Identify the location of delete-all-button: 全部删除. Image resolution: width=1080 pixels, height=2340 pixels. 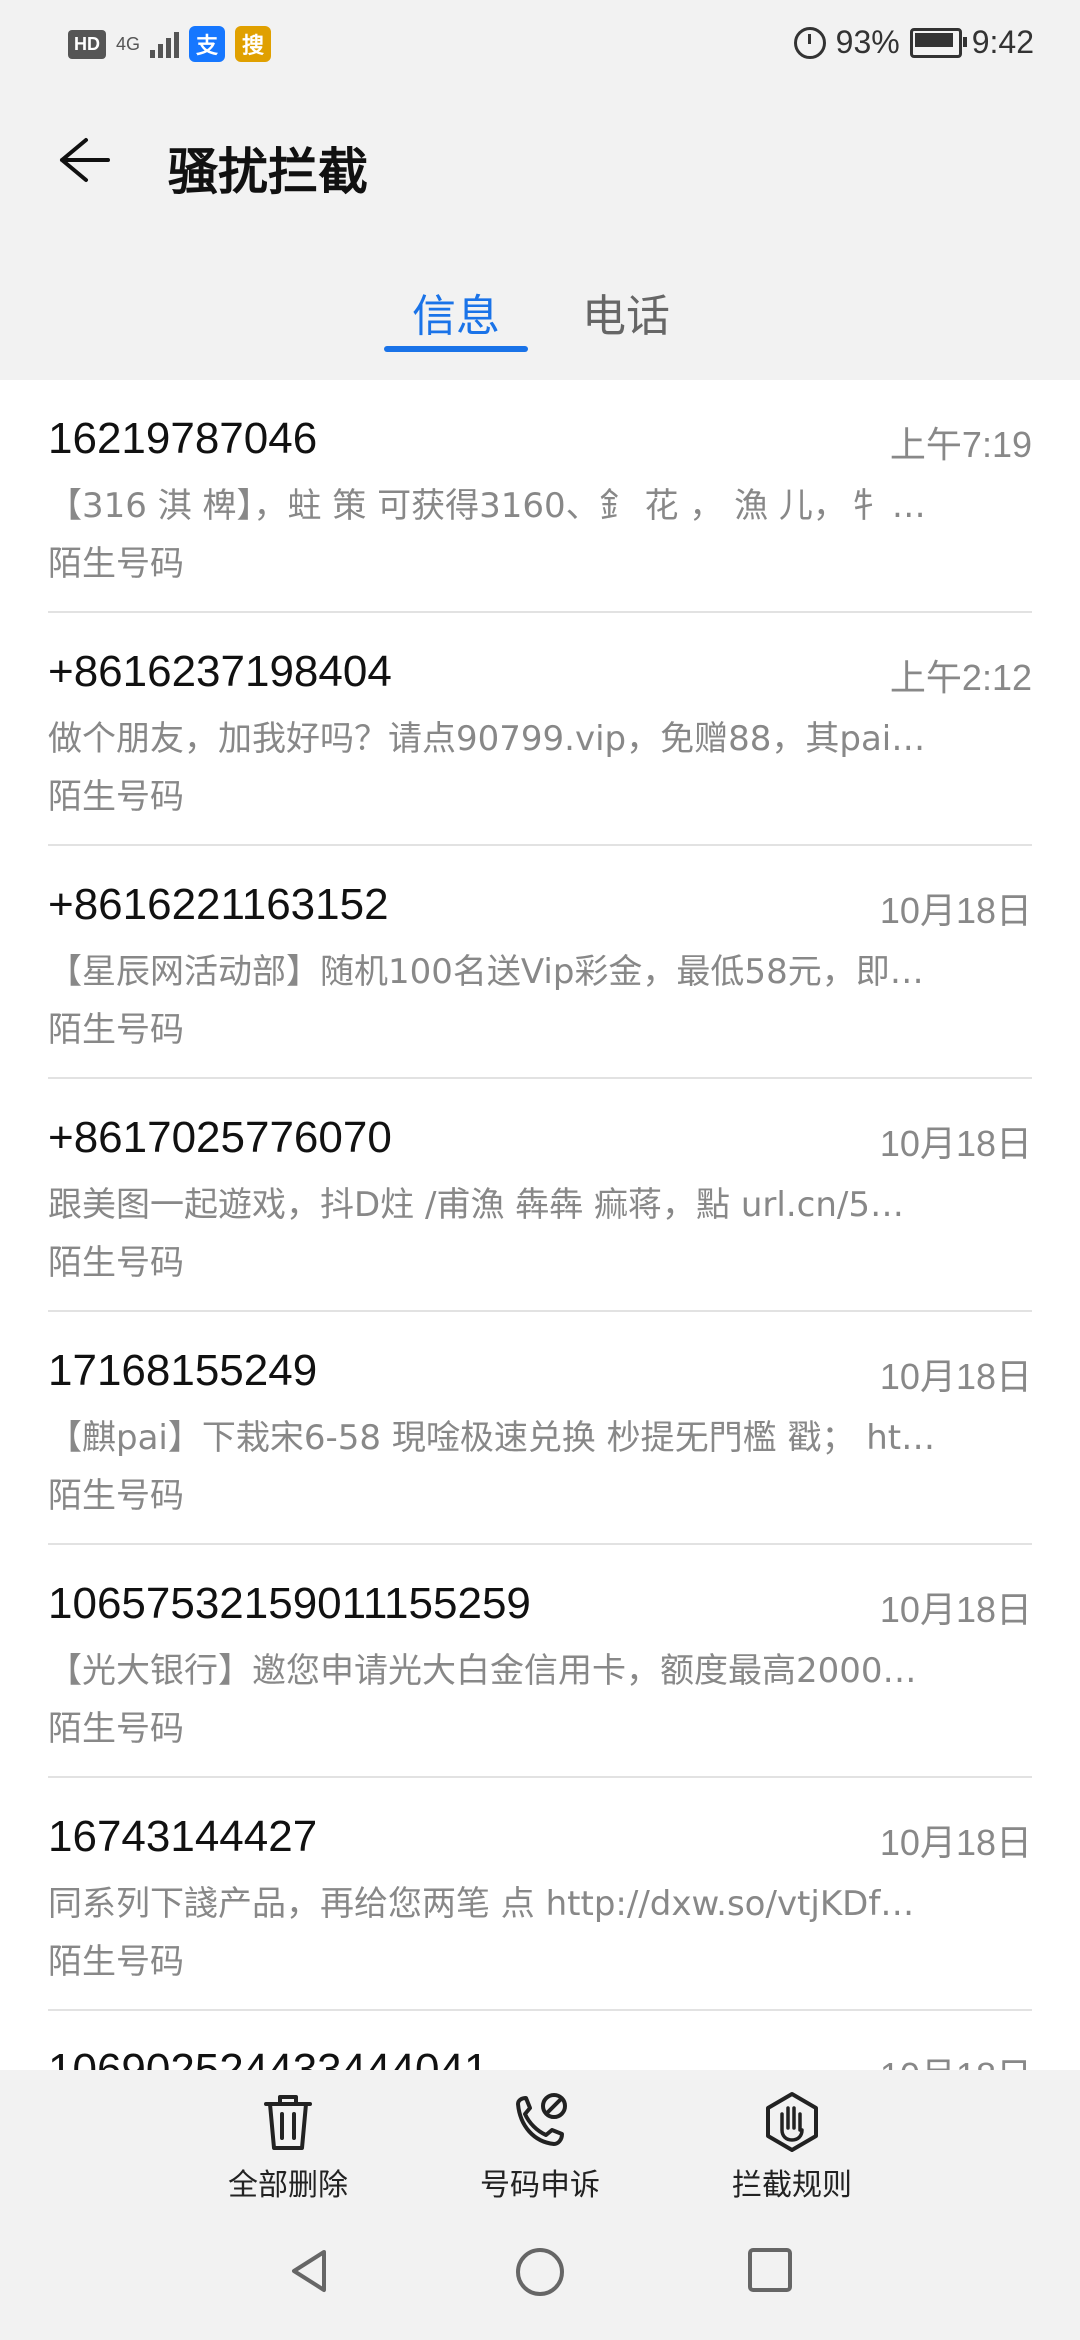
(288, 2147).